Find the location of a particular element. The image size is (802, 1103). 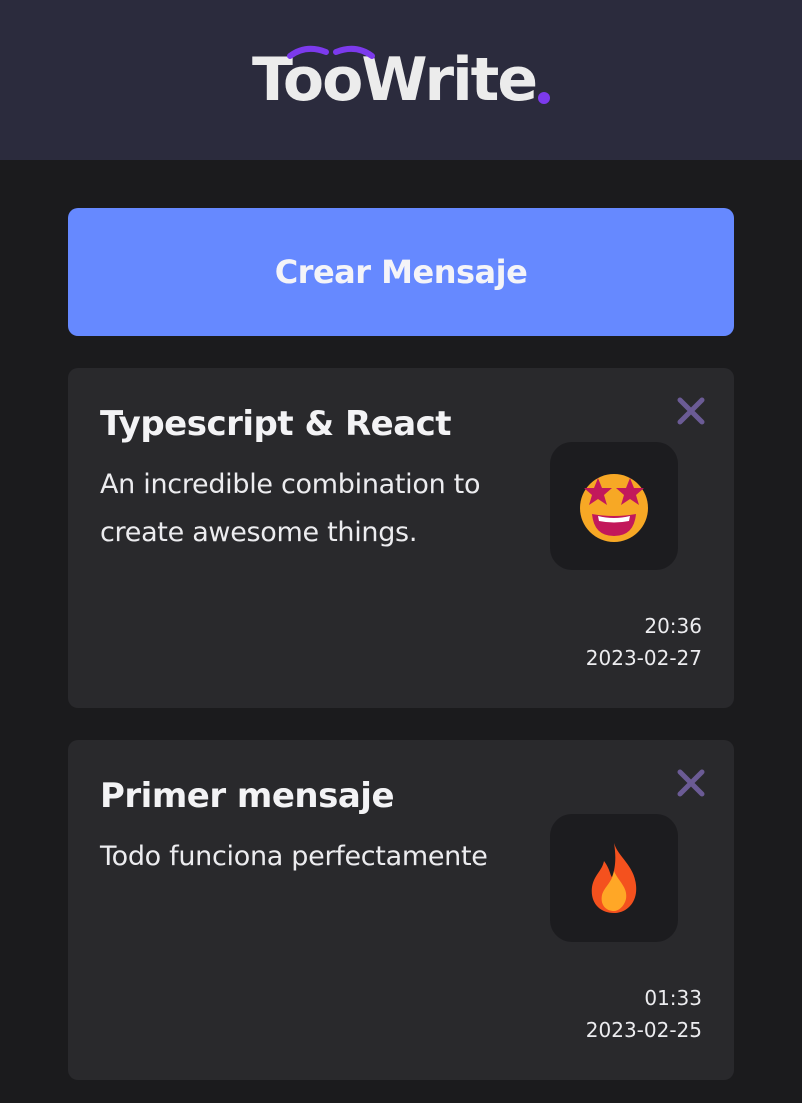

message-timestamp: 01:33 2023-02-25 is located at coordinates (644, 1014).